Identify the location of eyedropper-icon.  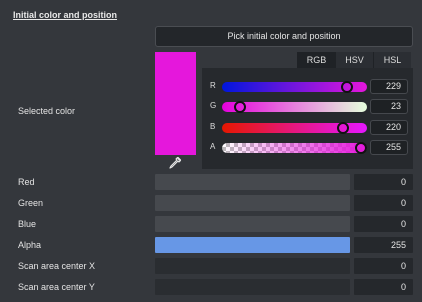
(175, 163).